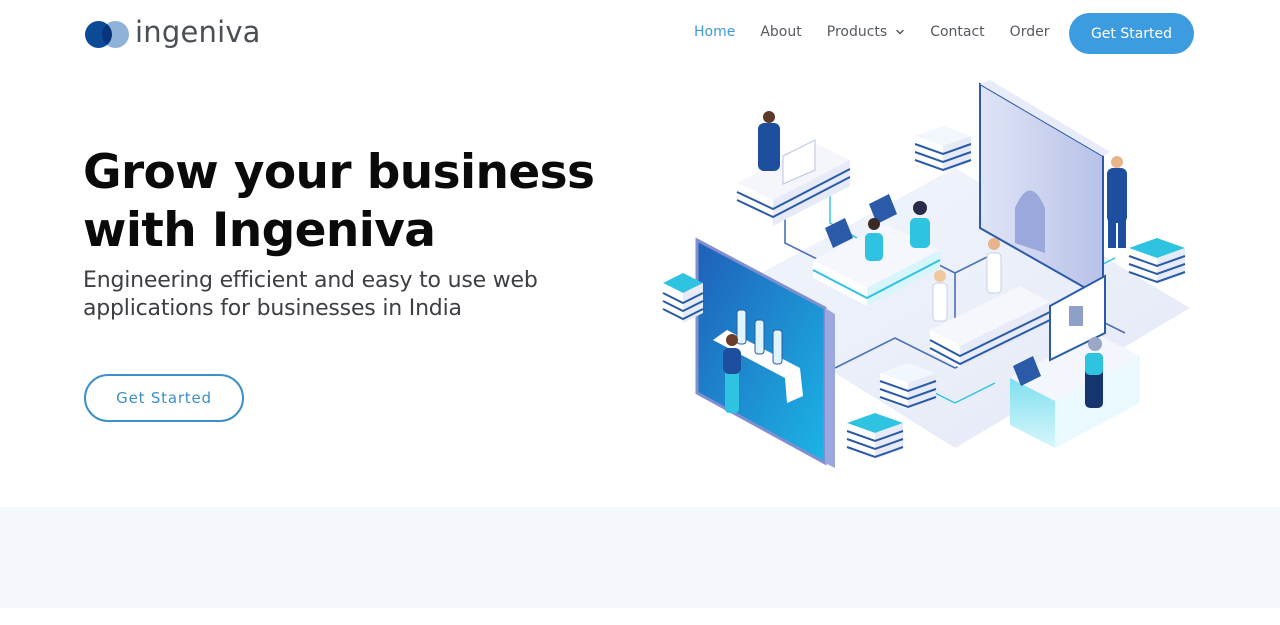 The width and height of the screenshot is (1280, 625). Describe the element at coordinates (107, 34) in the screenshot. I see `logo-mark-icon` at that location.